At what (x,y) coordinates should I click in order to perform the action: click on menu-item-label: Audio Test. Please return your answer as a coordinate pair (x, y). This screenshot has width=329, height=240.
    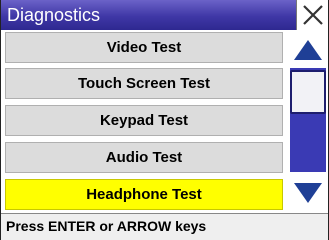
    Looking at the image, I should click on (144, 157).